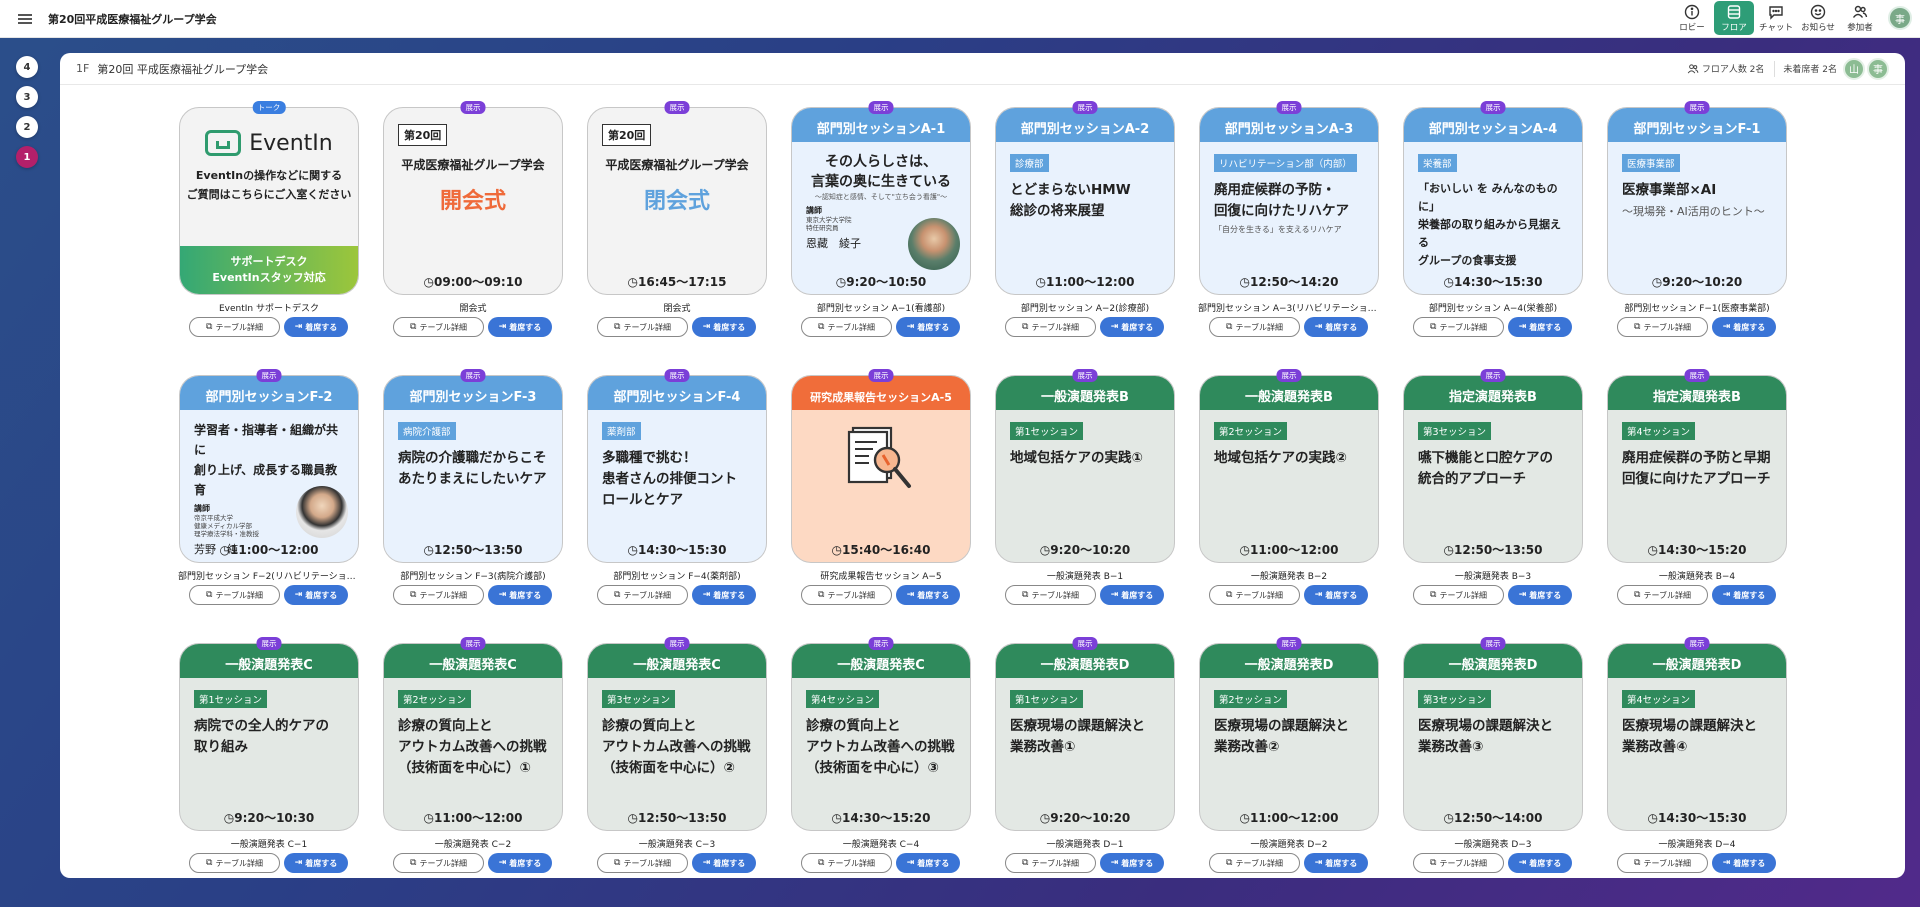 Image resolution: width=1920 pixels, height=907 pixels. What do you see at coordinates (1493, 737) in the screenshot?
I see `session-card: 一般演題発表D第3セッション医療現場の課題解決と業務改善③12:50〜14:00` at bounding box center [1493, 737].